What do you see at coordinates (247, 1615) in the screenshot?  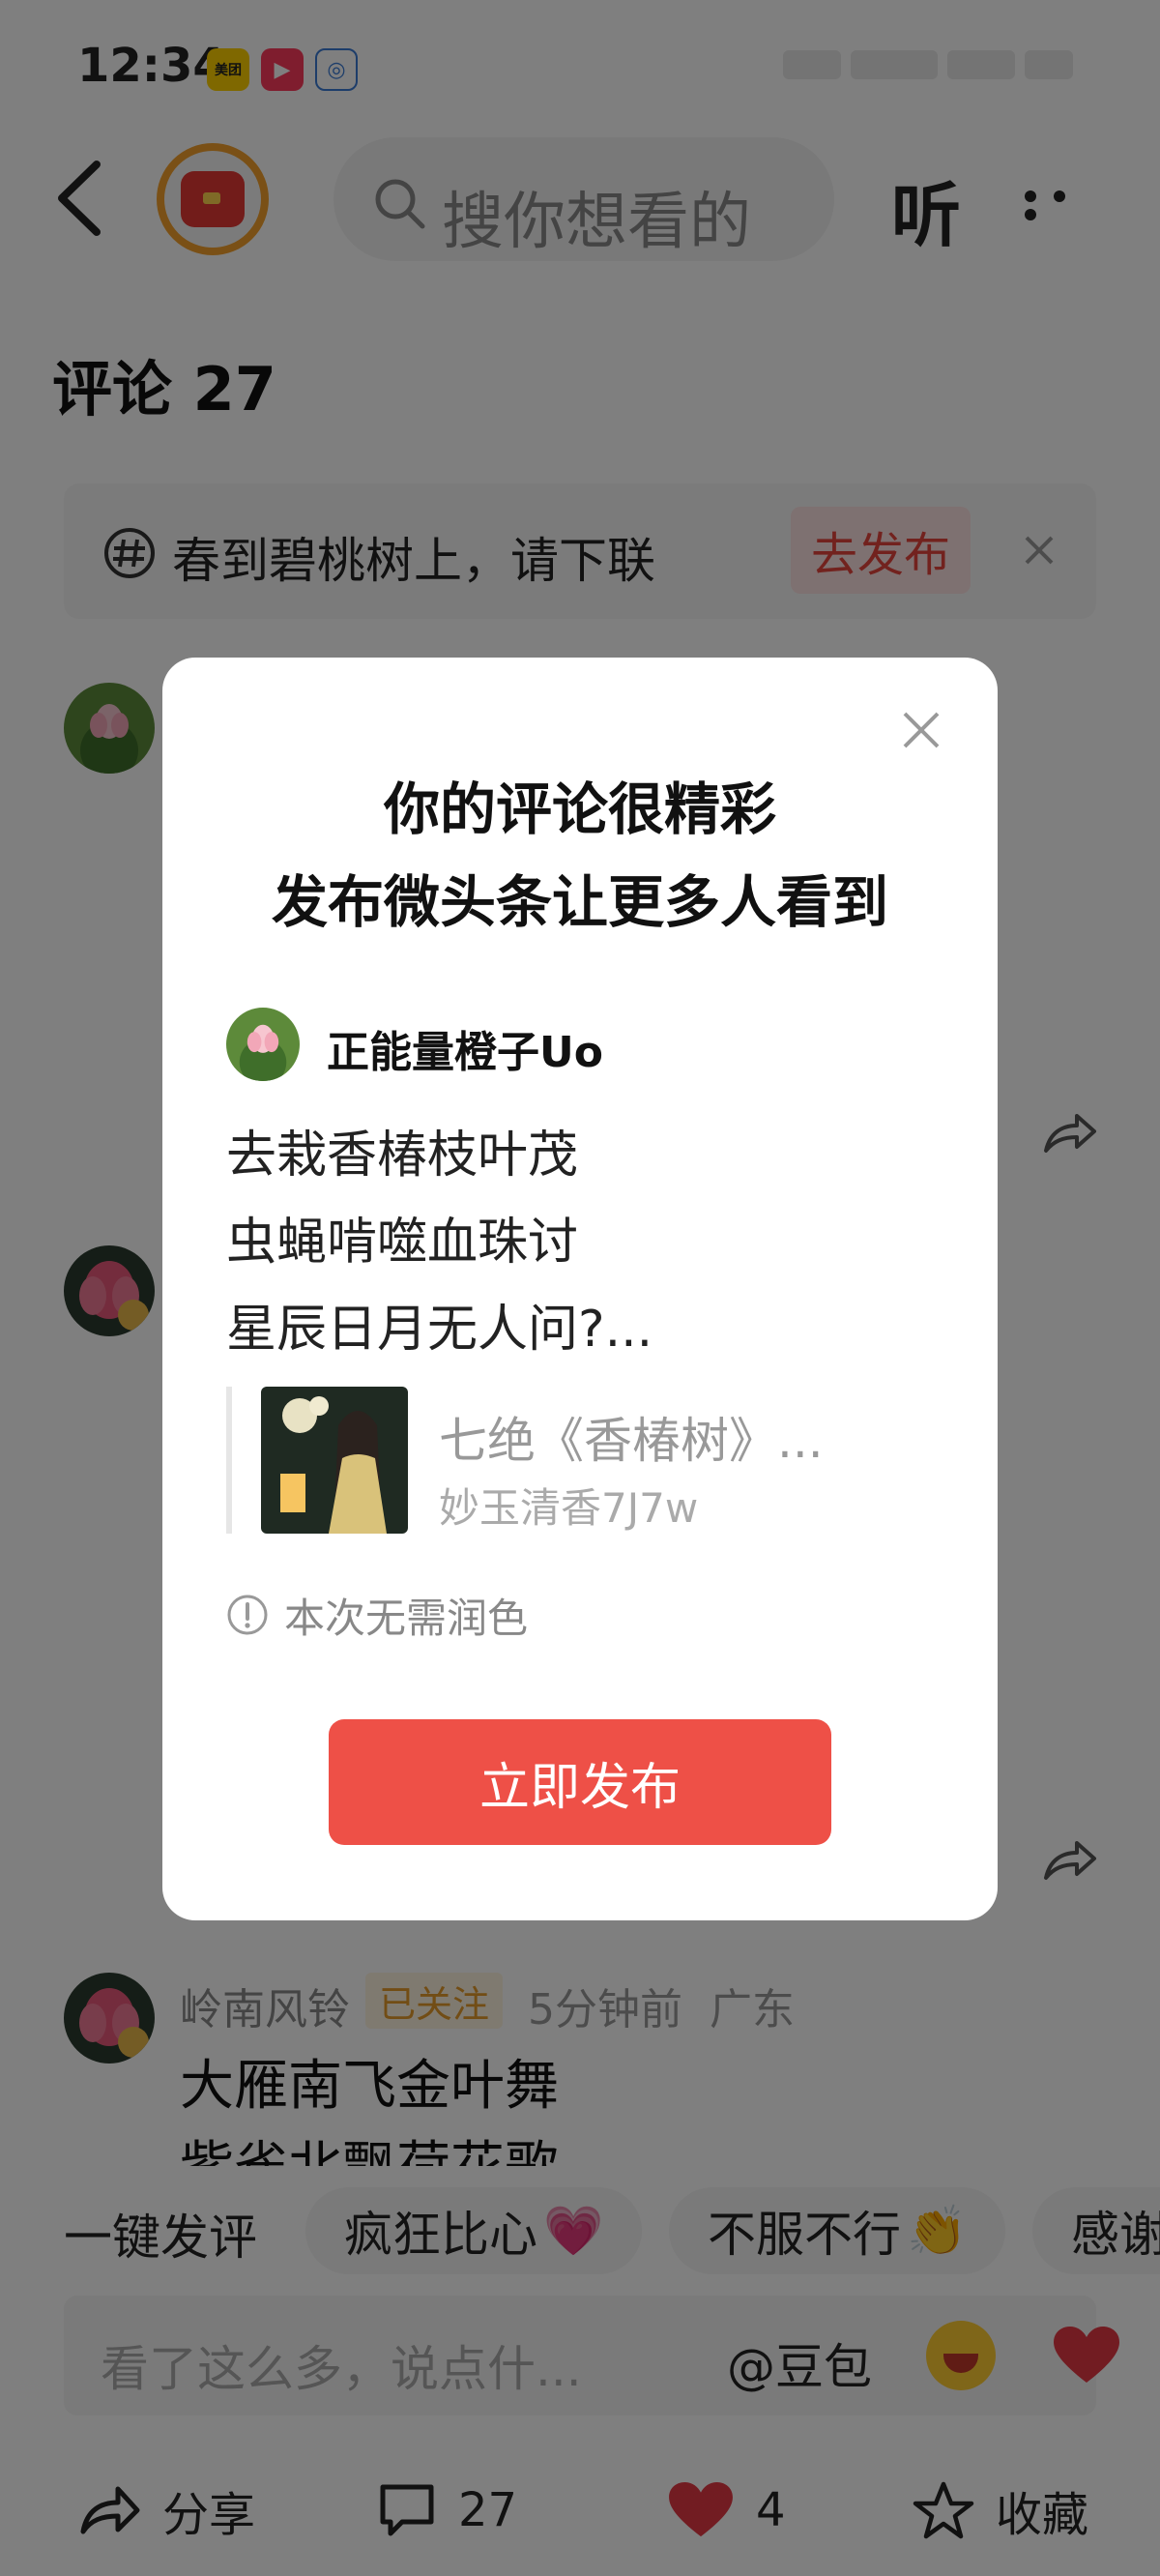 I see `info-icon` at bounding box center [247, 1615].